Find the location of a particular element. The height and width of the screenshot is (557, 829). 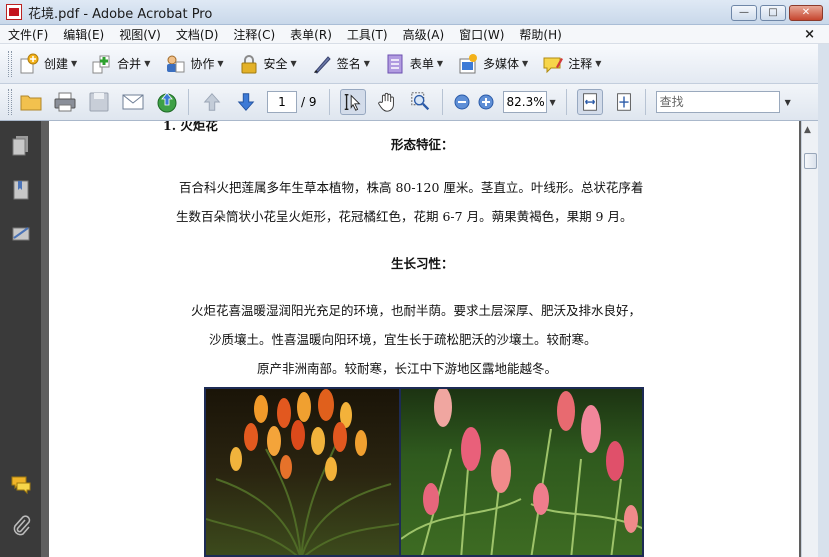

navigation-toolbar: 1 / 9 82.3% ▼ 查找 ▼ is located at coordinates (414, 102).